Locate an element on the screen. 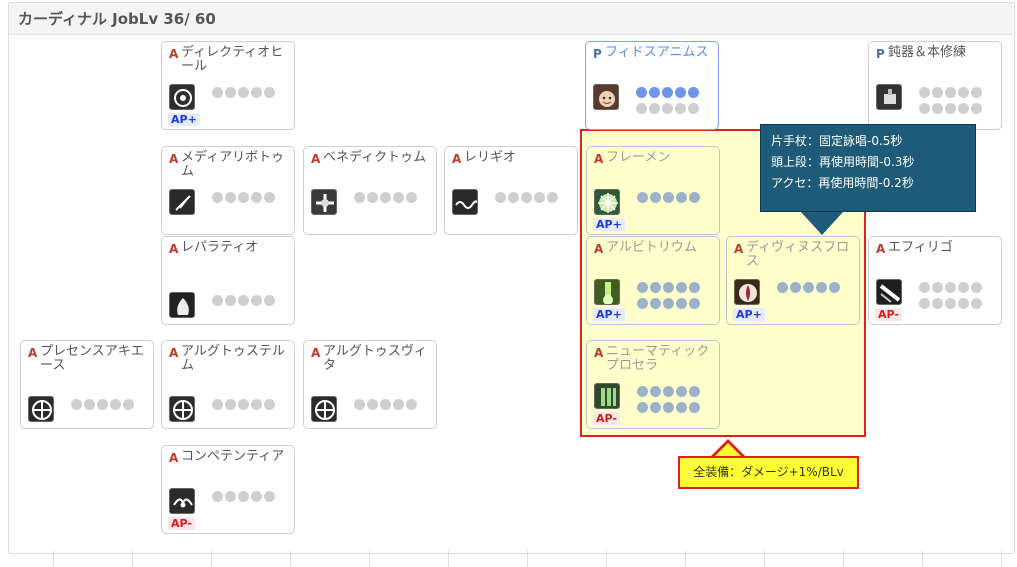 This screenshot has width=1017, height=567. skill-card: A レパラティオ is located at coordinates (228, 280).